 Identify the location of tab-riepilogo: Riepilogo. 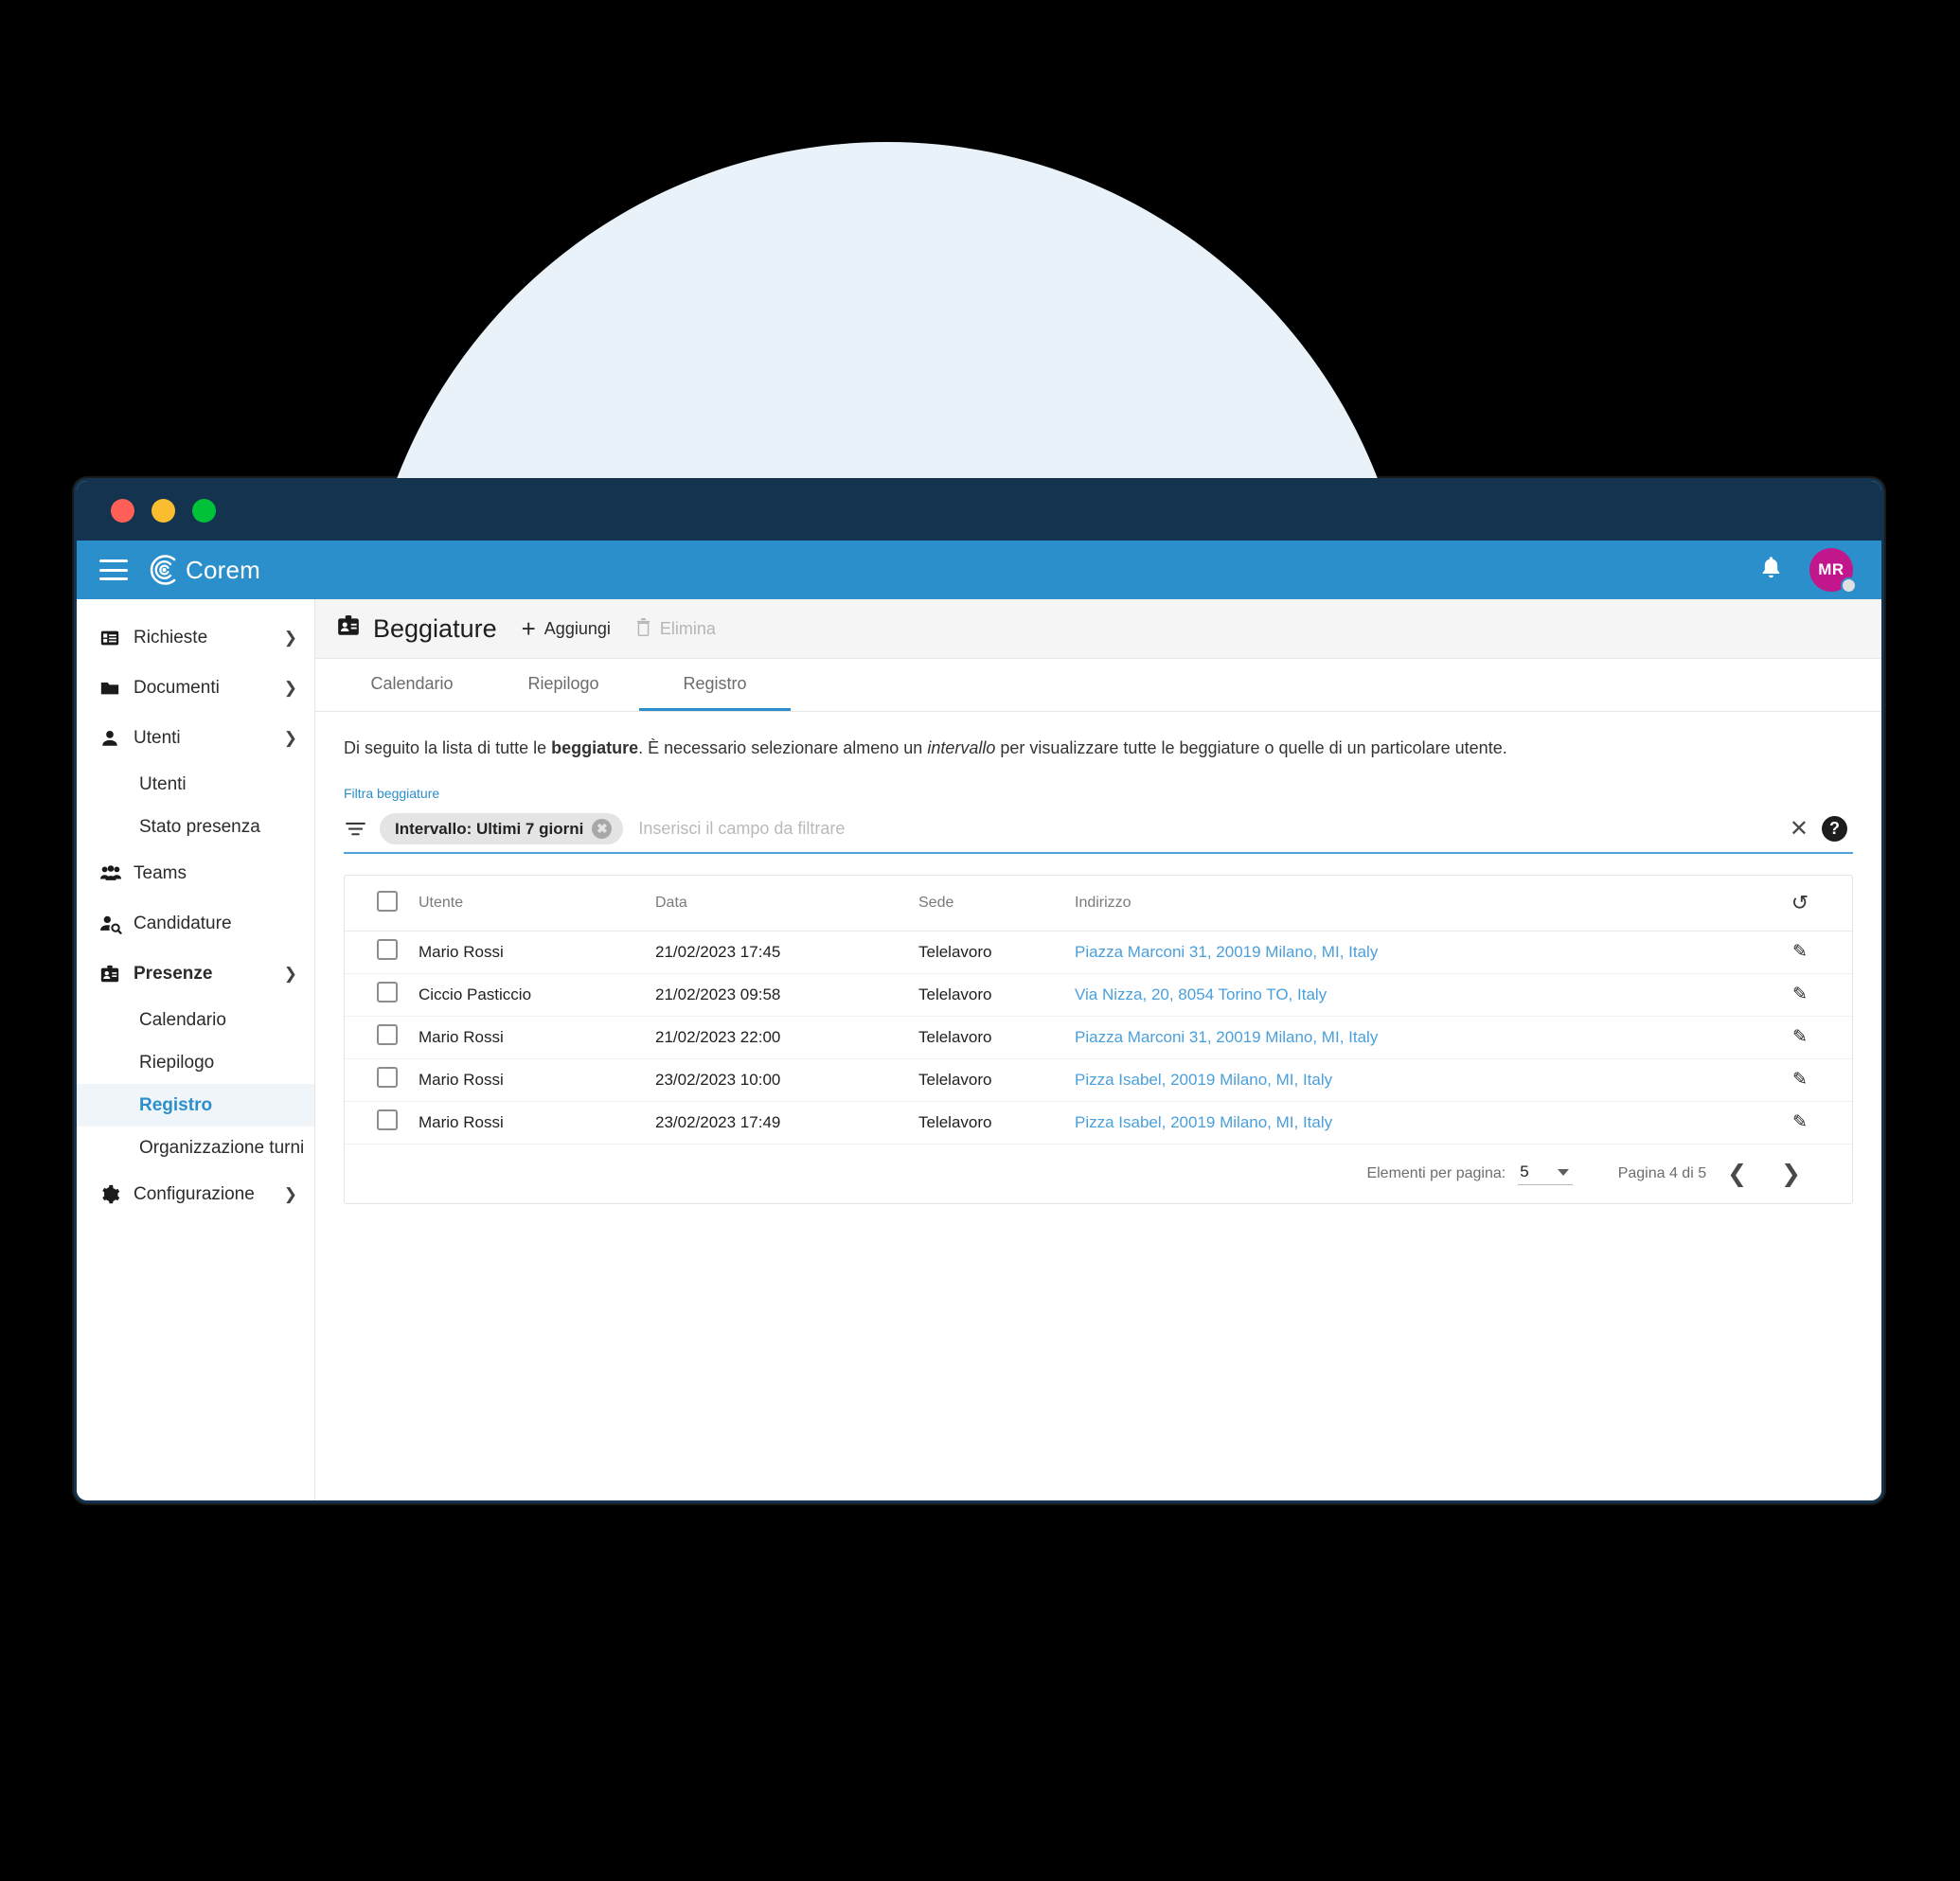
(563, 685).